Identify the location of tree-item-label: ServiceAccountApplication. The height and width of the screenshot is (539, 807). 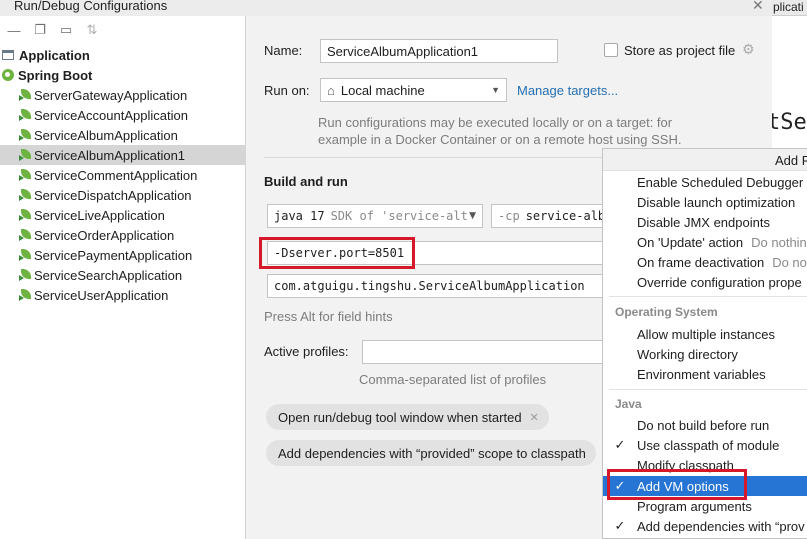
(111, 115).